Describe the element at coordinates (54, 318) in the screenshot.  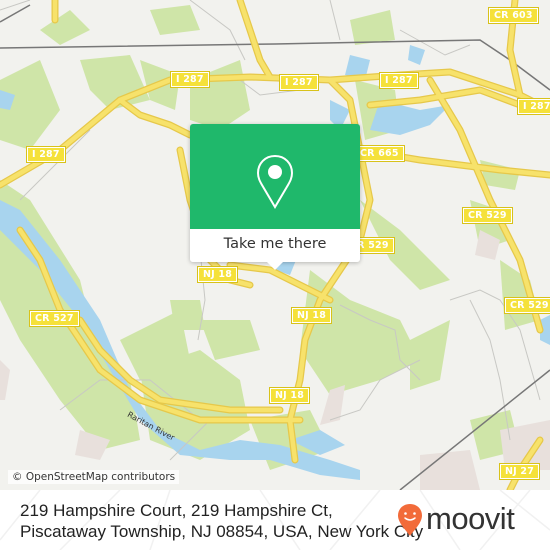
I see `road-label-cr527: CR 527` at that location.